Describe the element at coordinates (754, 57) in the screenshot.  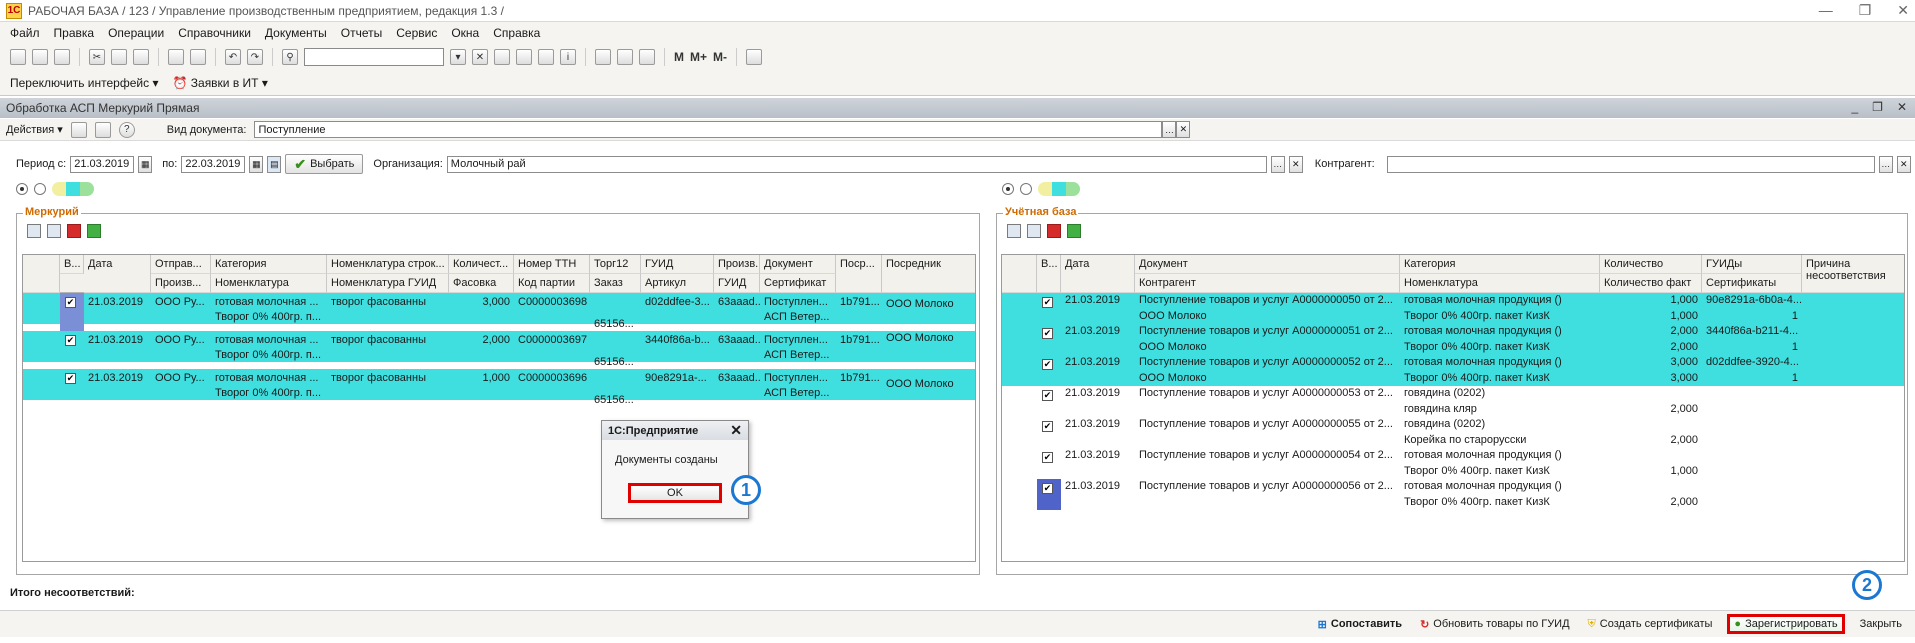
I see `tools-icon` at that location.